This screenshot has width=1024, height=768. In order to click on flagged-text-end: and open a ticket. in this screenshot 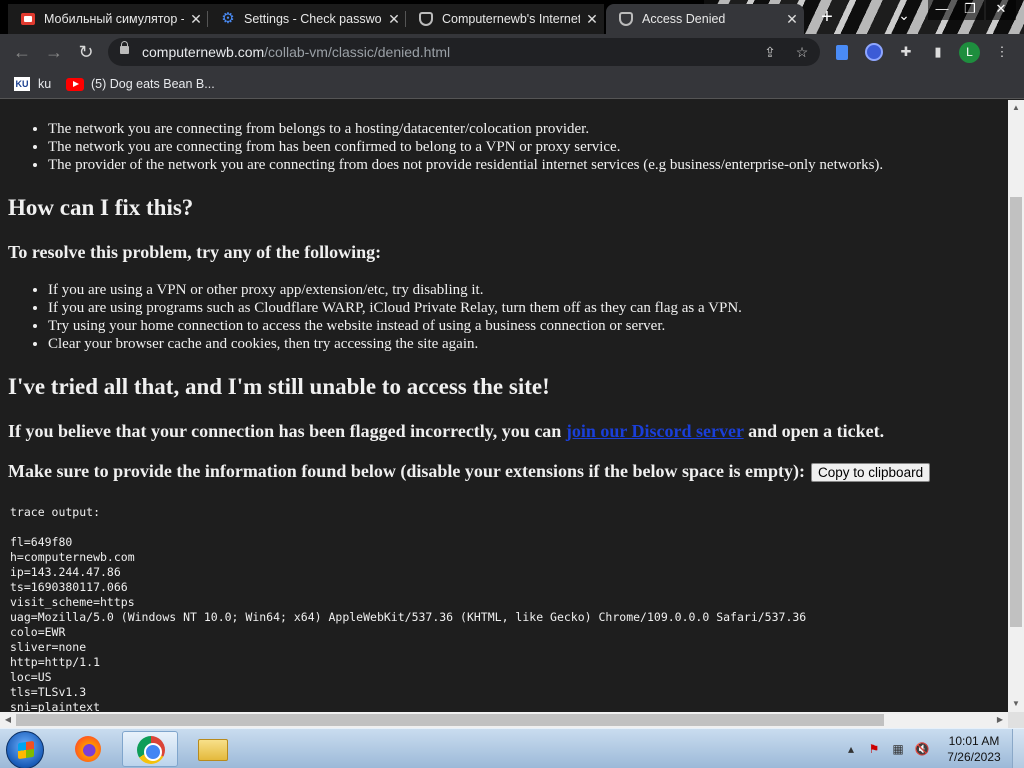, I will do `click(814, 431)`.